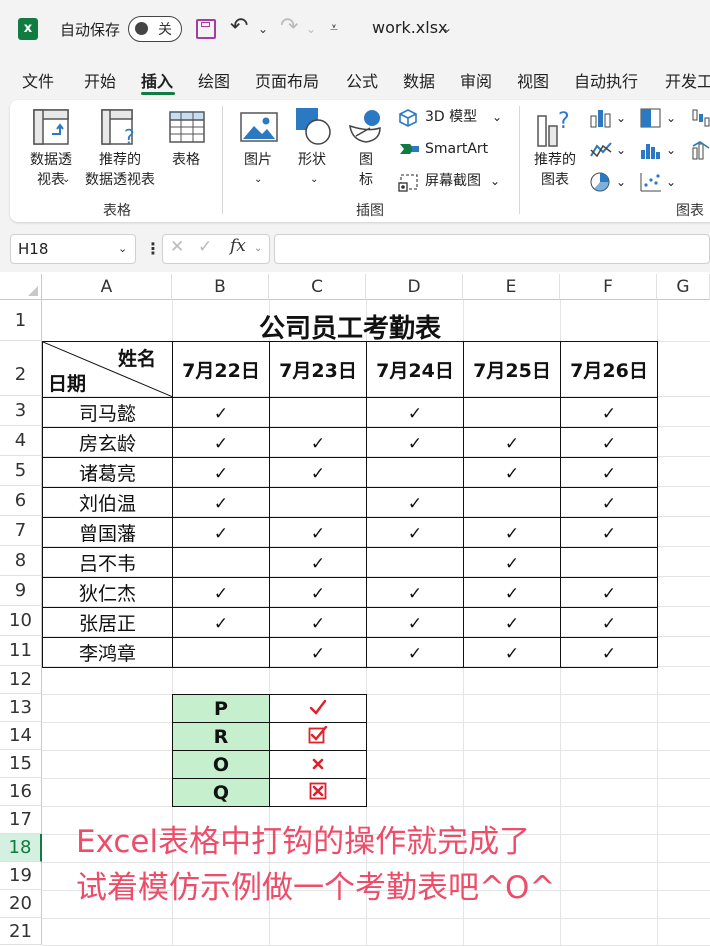 The width and height of the screenshot is (710, 946). Describe the element at coordinates (21, 708) in the screenshot. I see `row-header-13: 13` at that location.